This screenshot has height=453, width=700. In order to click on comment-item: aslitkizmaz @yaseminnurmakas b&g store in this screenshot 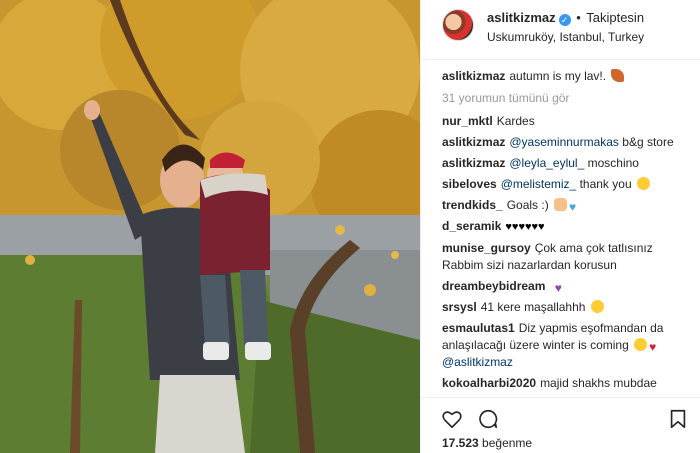, I will do `click(564, 142)`.